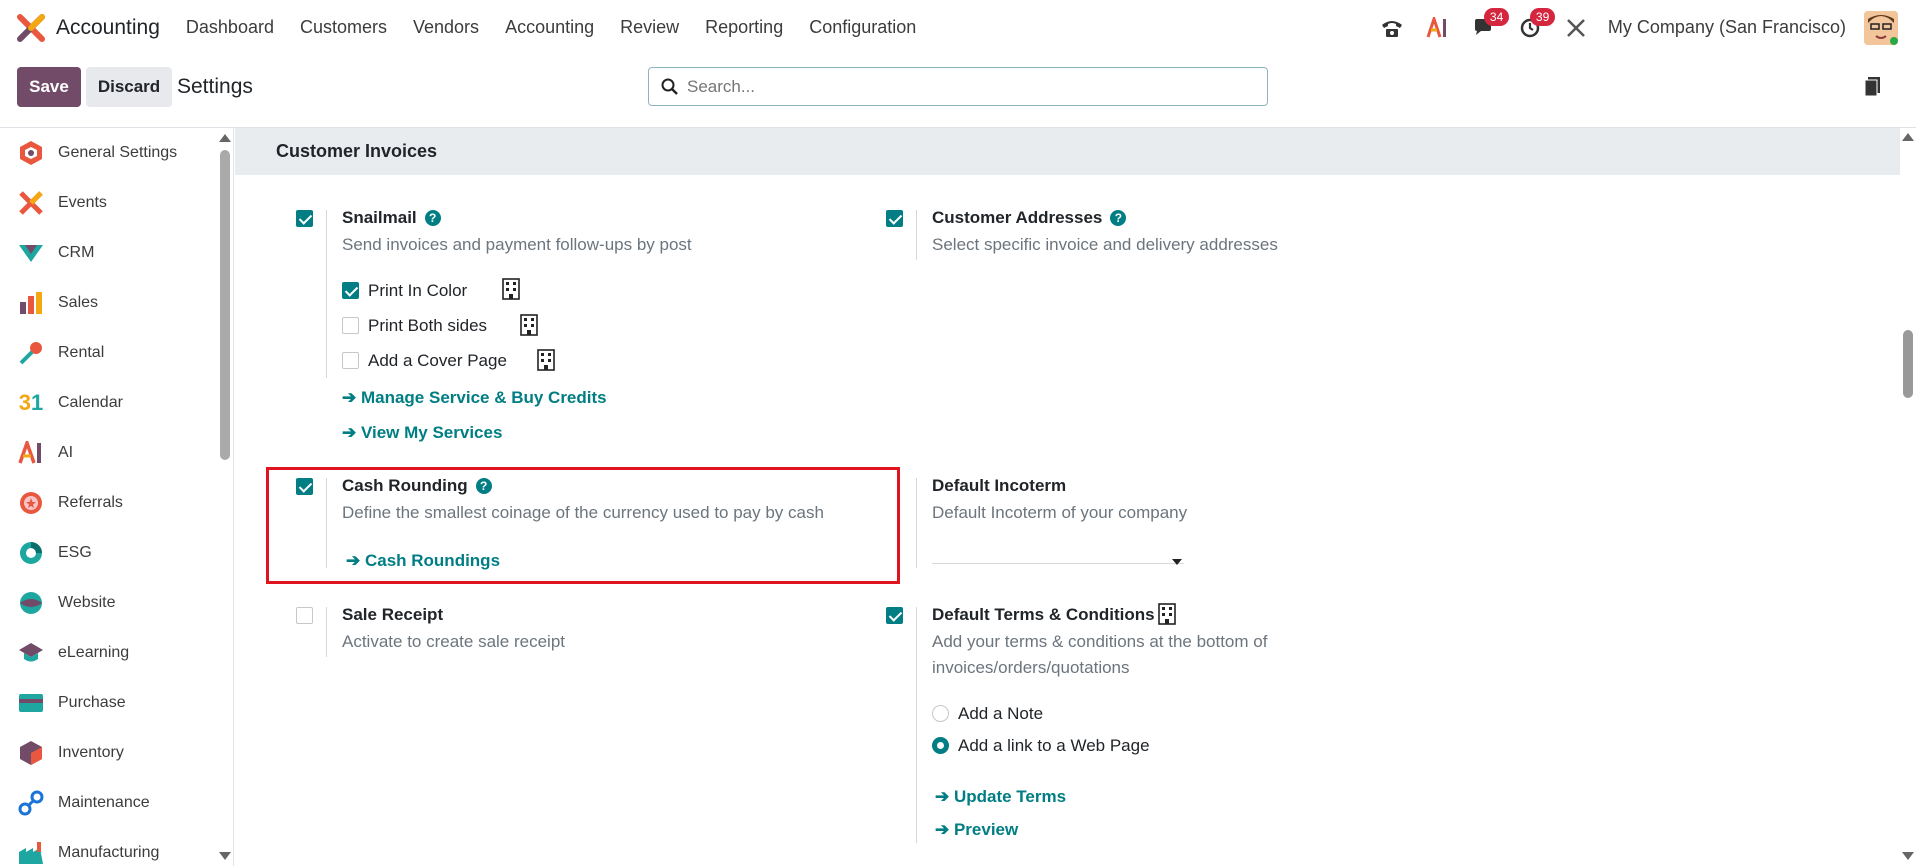 This screenshot has width=1916, height=866. Describe the element at coordinates (1908, 364) in the screenshot. I see `content-scrollbar` at that location.